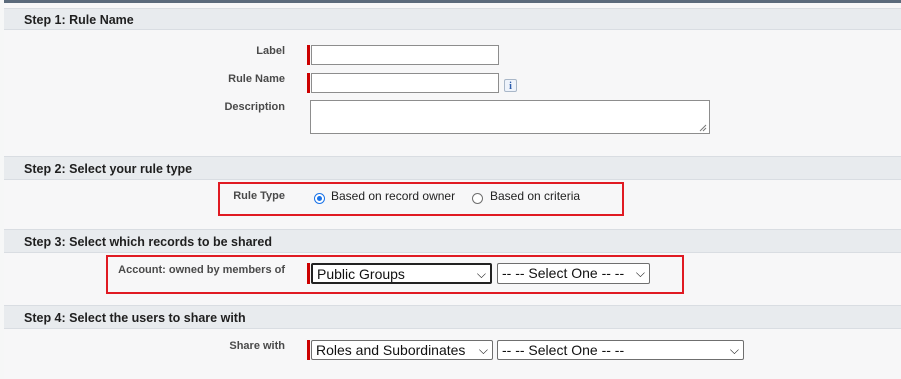  What do you see at coordinates (393, 196) in the screenshot?
I see `radio-record-owner-label: Based on record owner` at bounding box center [393, 196].